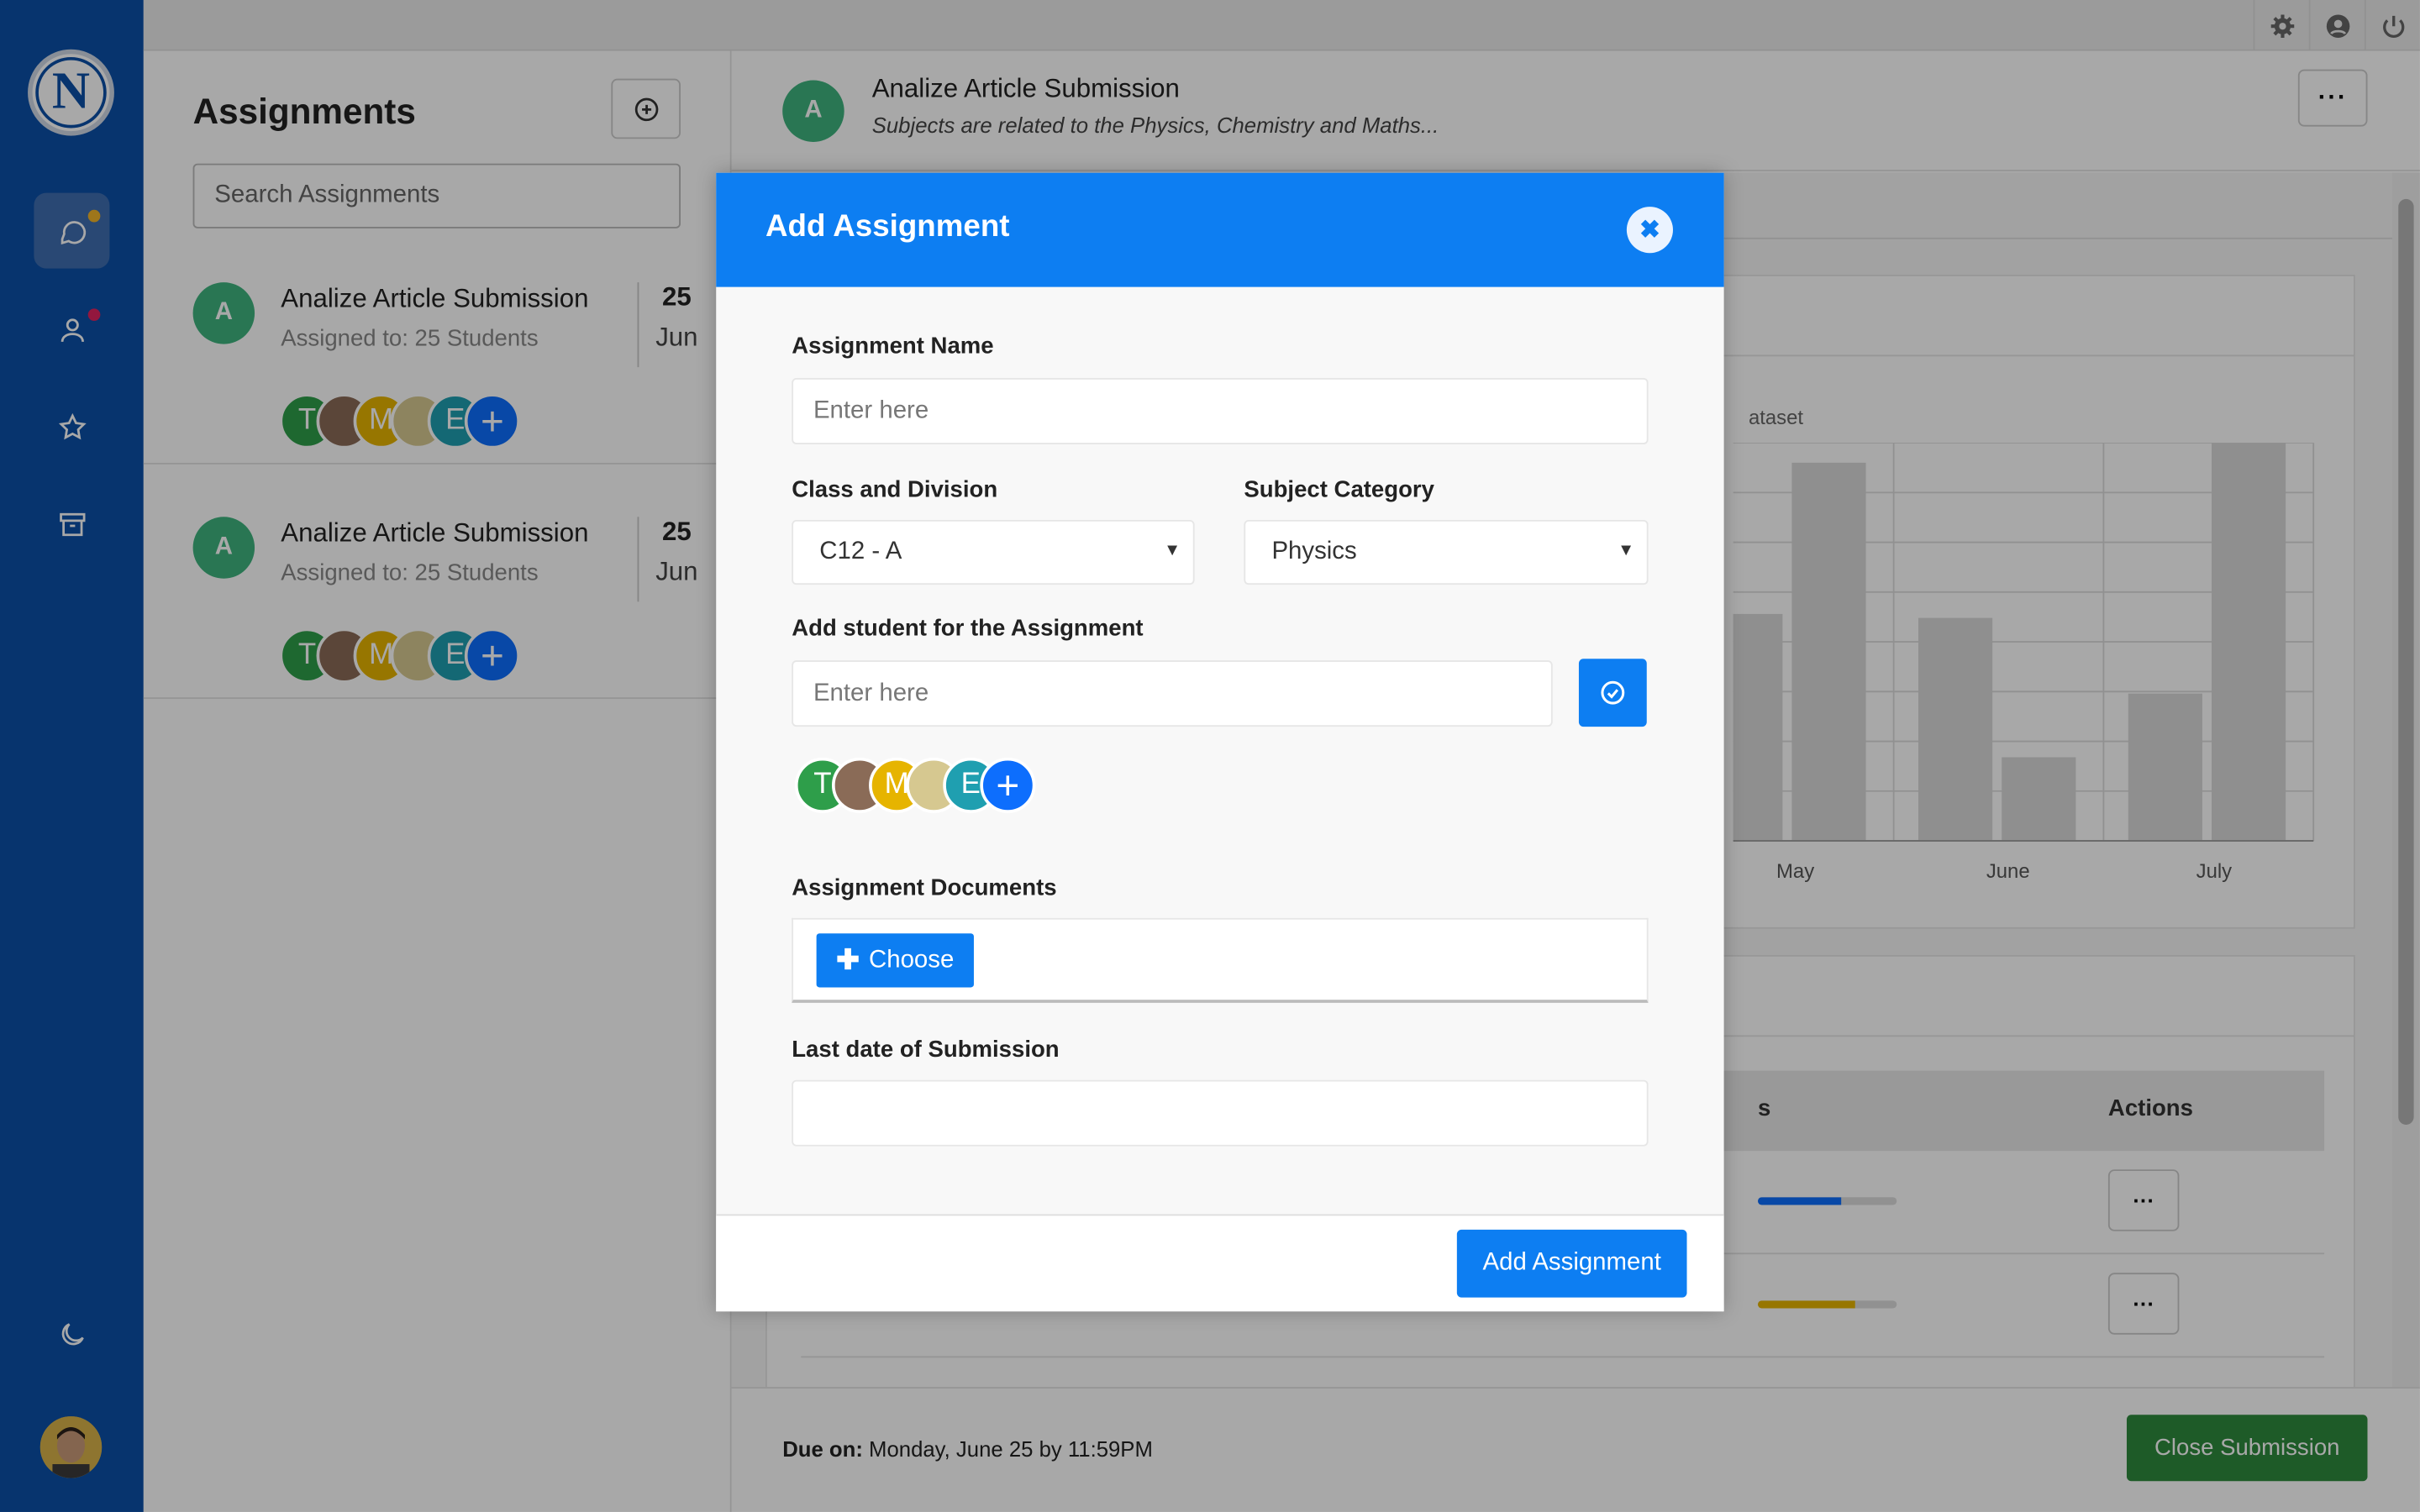  I want to click on modal-footer: Add Assignment, so click(1220, 1263).